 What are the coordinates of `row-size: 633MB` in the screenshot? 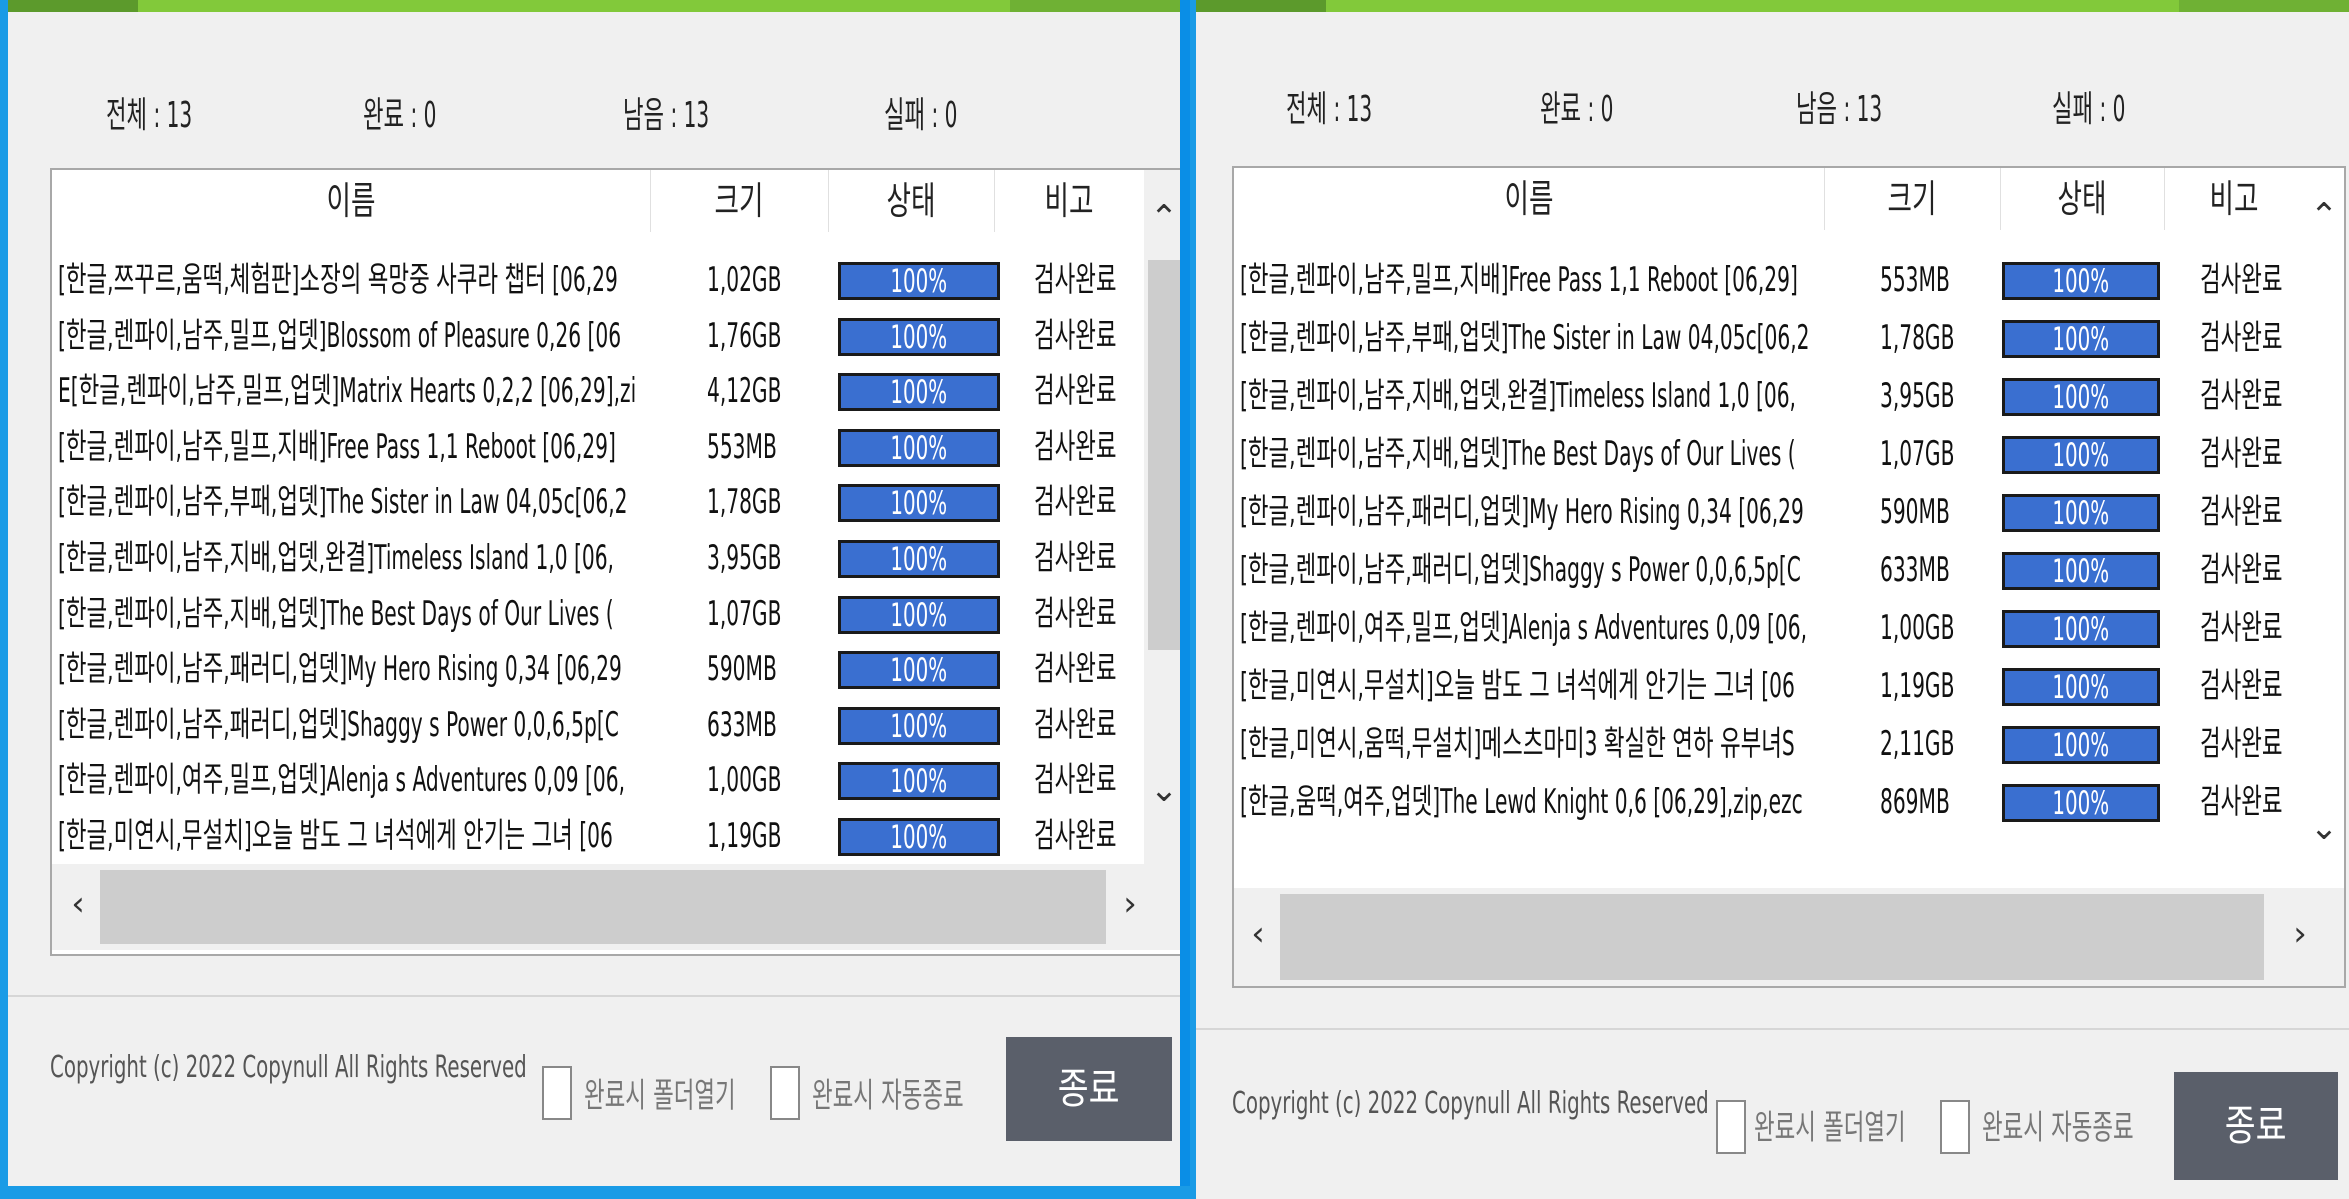 It's located at (1915, 570).